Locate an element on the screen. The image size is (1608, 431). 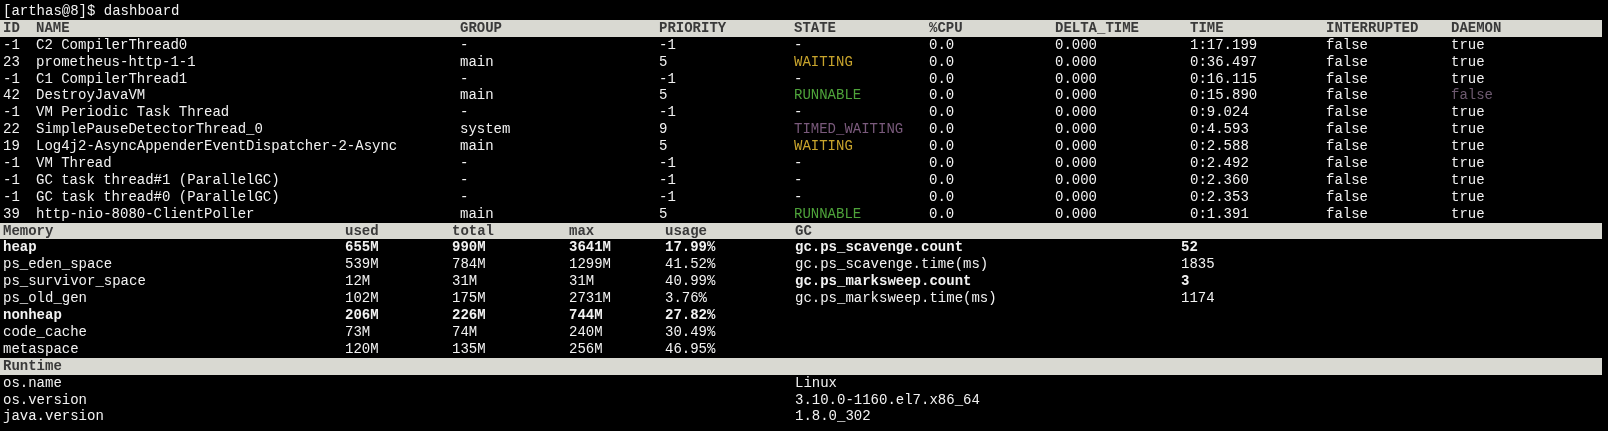
table-cell-text: os.version is located at coordinates (45, 400).